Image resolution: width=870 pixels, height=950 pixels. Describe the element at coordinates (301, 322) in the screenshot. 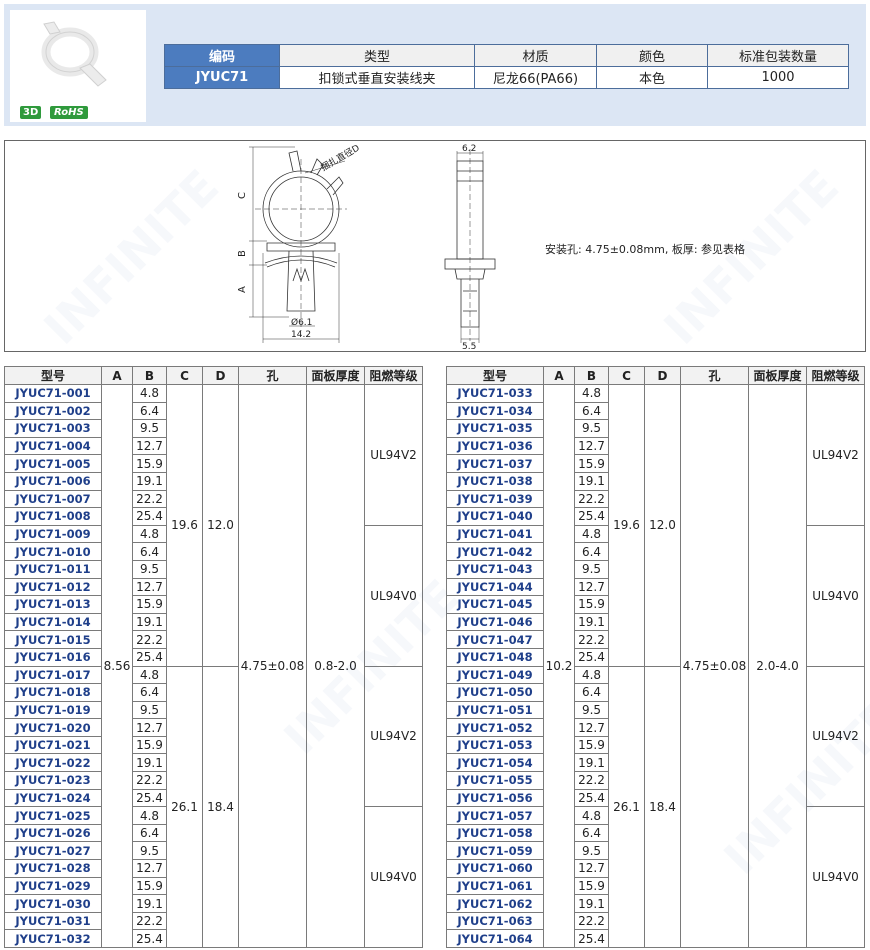

I see `hole-diameter-label: Ø6.1` at that location.